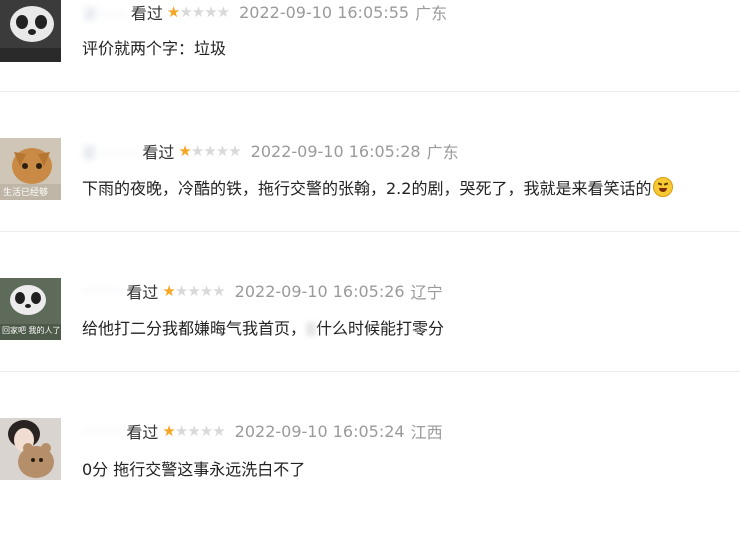 Image resolution: width=740 pixels, height=550 pixels. What do you see at coordinates (319, 291) in the screenshot?
I see `review-time: 2022-09-10 16:05:26` at bounding box center [319, 291].